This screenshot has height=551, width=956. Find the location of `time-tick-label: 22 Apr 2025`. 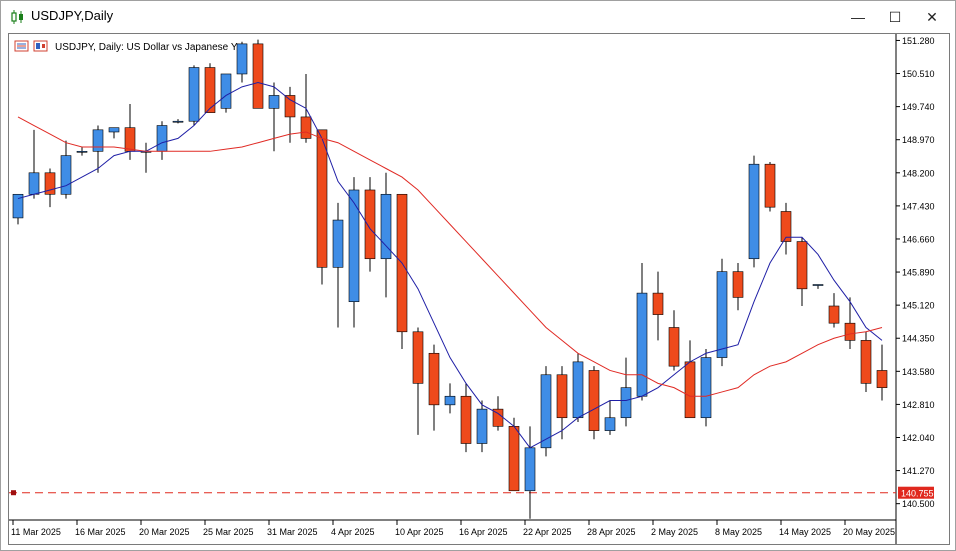

time-tick-label: 22 Apr 2025 is located at coordinates (547, 532).